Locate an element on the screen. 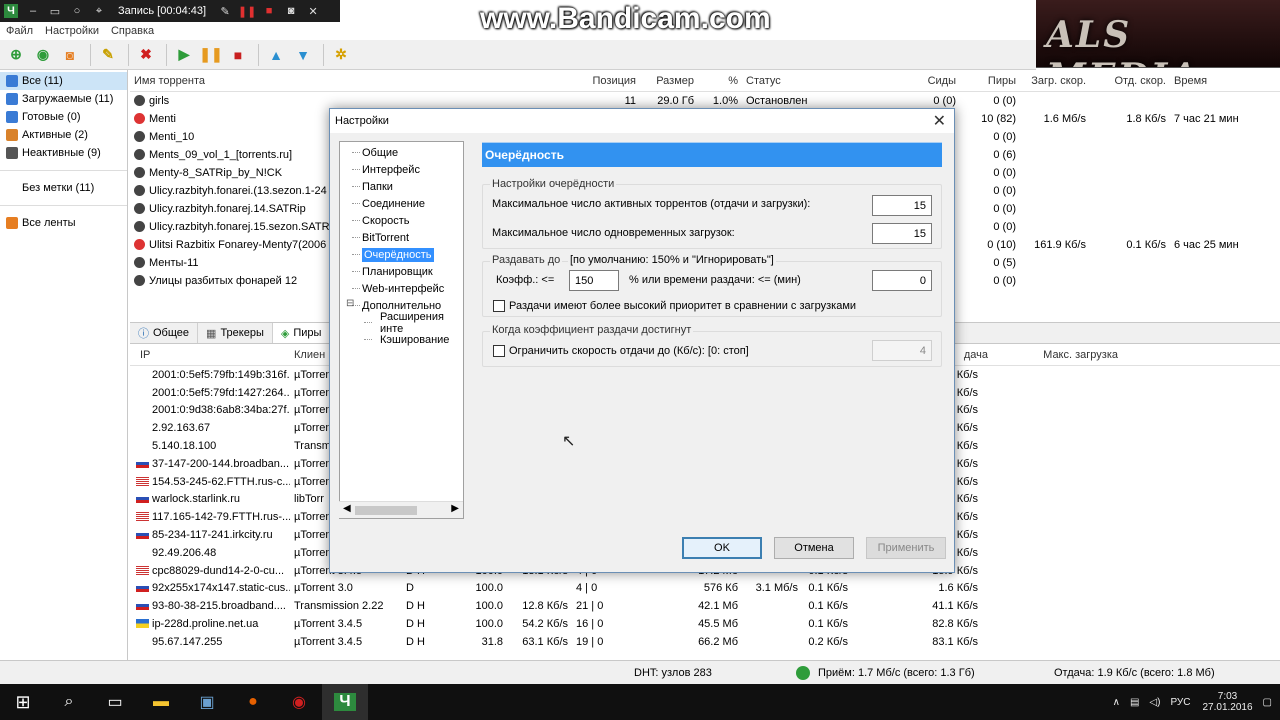 Image resolution: width=1280 pixels, height=720 pixels. collapse-icon: ⊟ is located at coordinates (350, 303).